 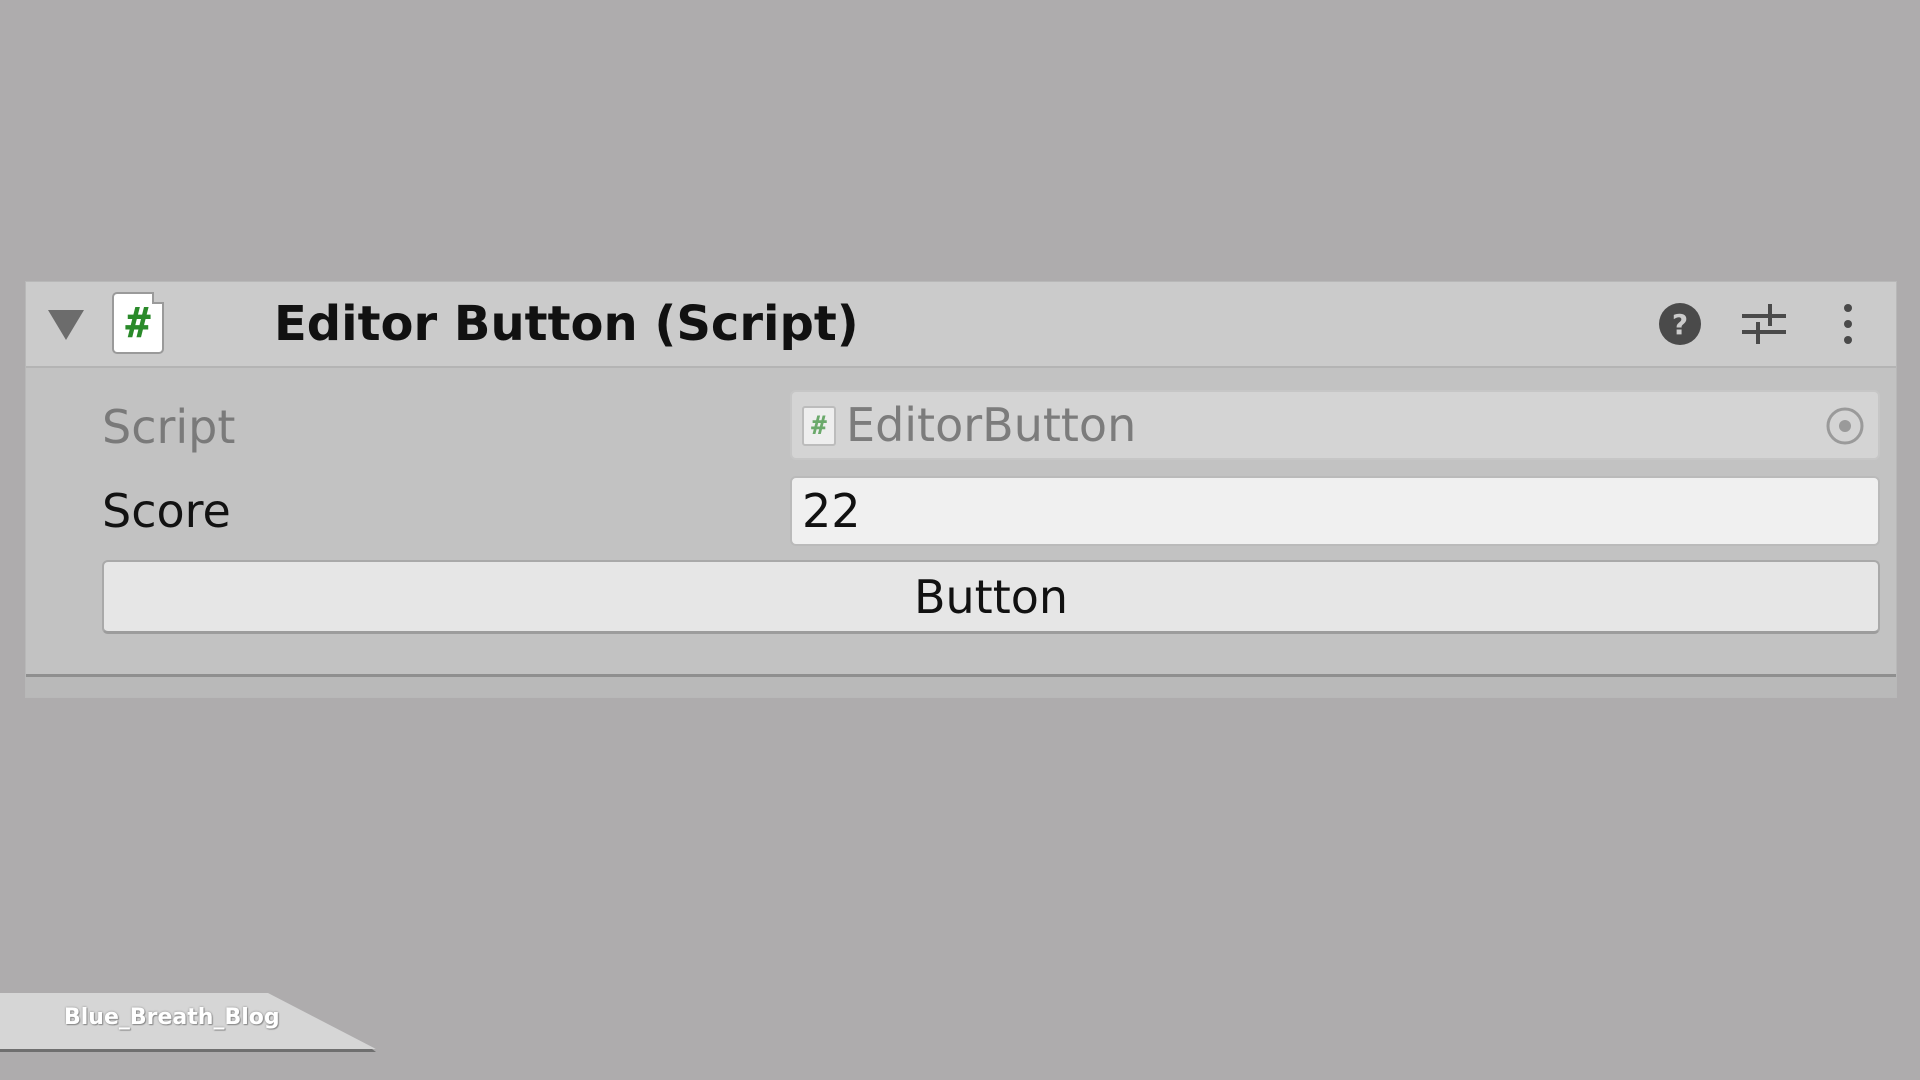 I want to click on editor-button: Button, so click(x=991, y=597).